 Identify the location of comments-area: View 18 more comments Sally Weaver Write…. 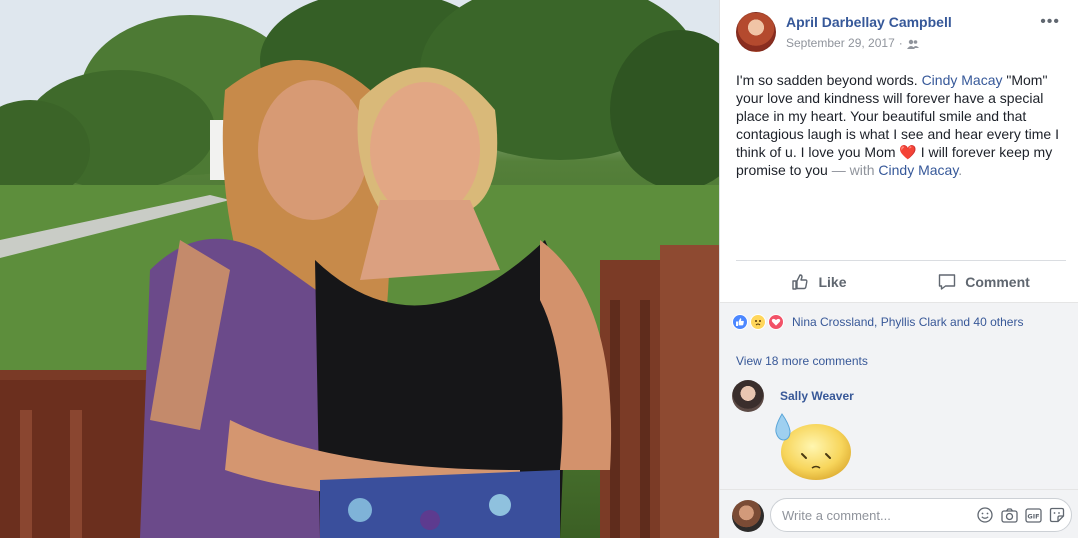
(899, 439).